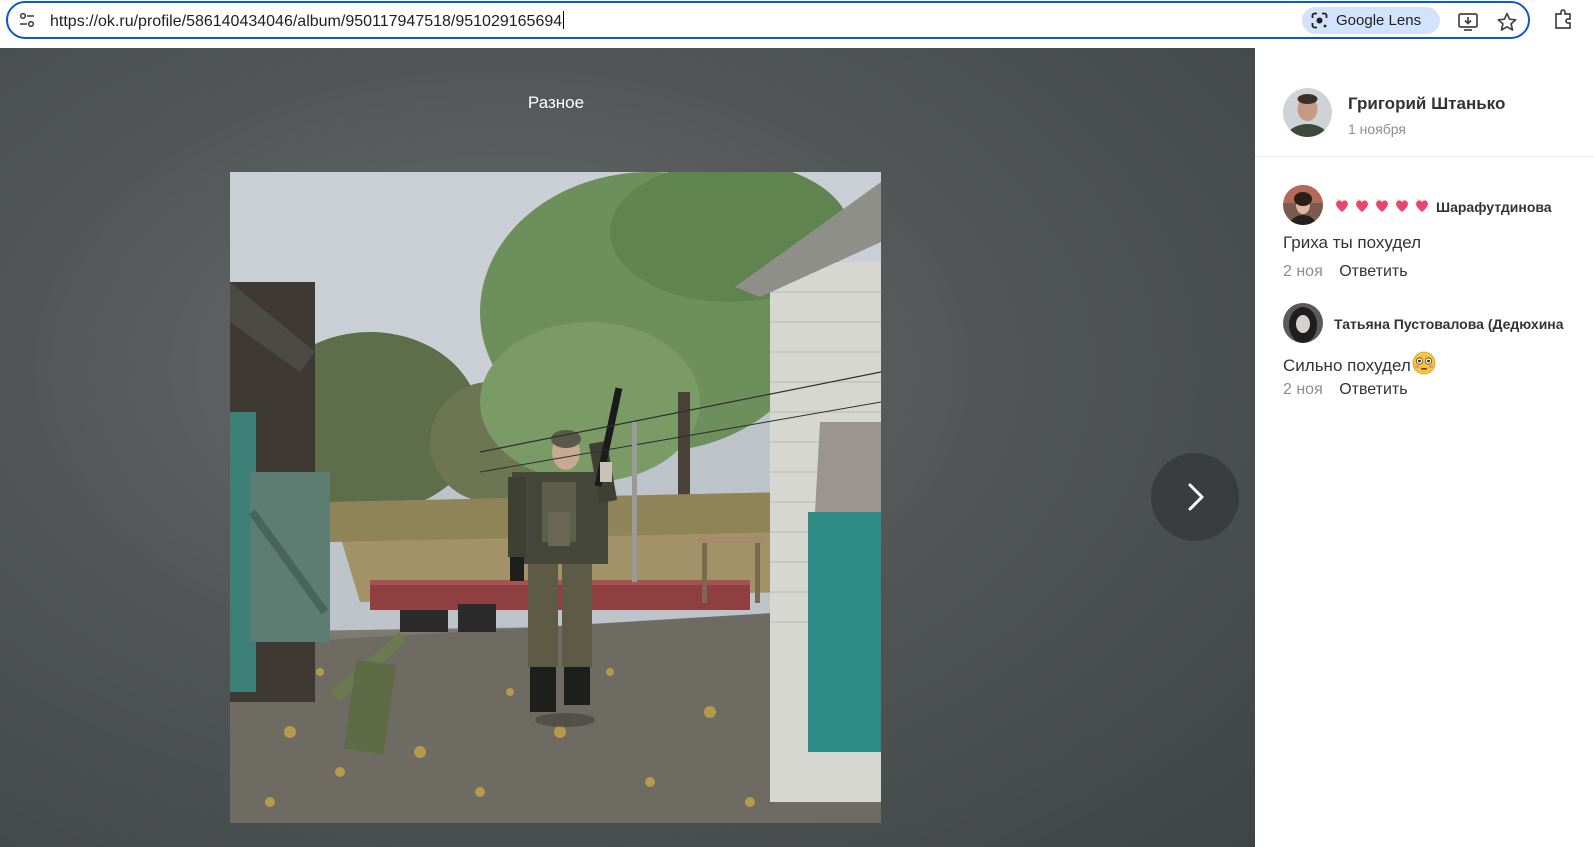  Describe the element at coordinates (1424, 363) in the screenshot. I see `flushed-face-emoji-icon` at that location.